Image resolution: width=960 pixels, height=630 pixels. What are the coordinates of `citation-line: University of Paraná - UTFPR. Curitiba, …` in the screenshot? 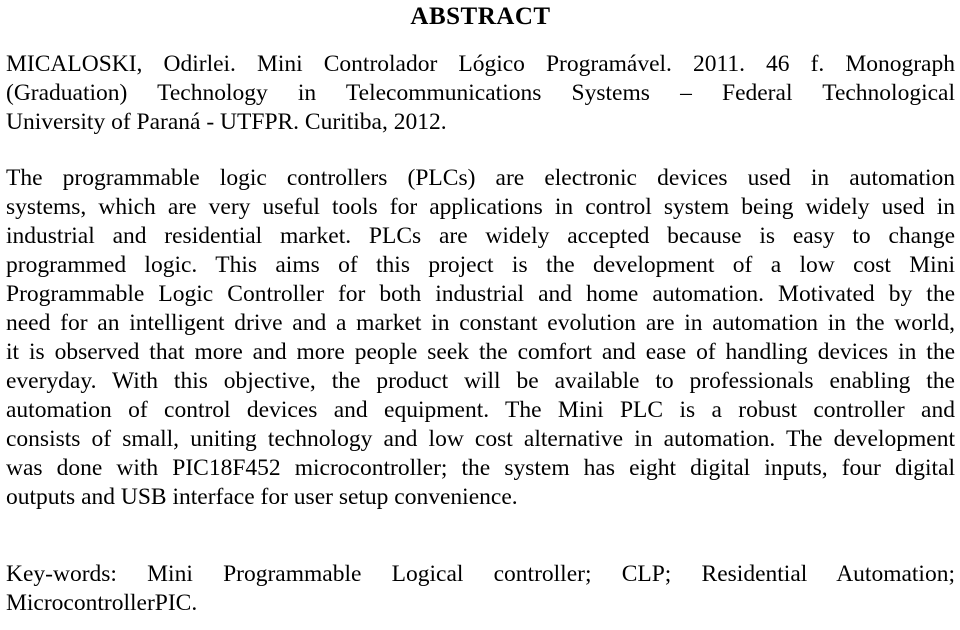 It's located at (226, 122).